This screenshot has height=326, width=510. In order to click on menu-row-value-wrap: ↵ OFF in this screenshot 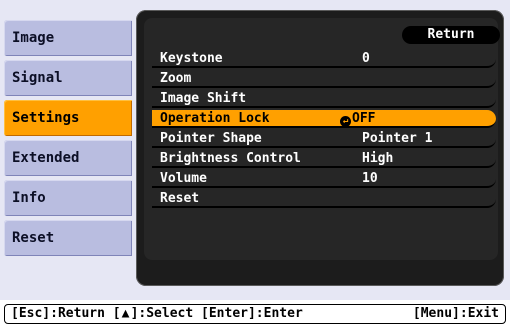, I will do `click(357, 119)`.